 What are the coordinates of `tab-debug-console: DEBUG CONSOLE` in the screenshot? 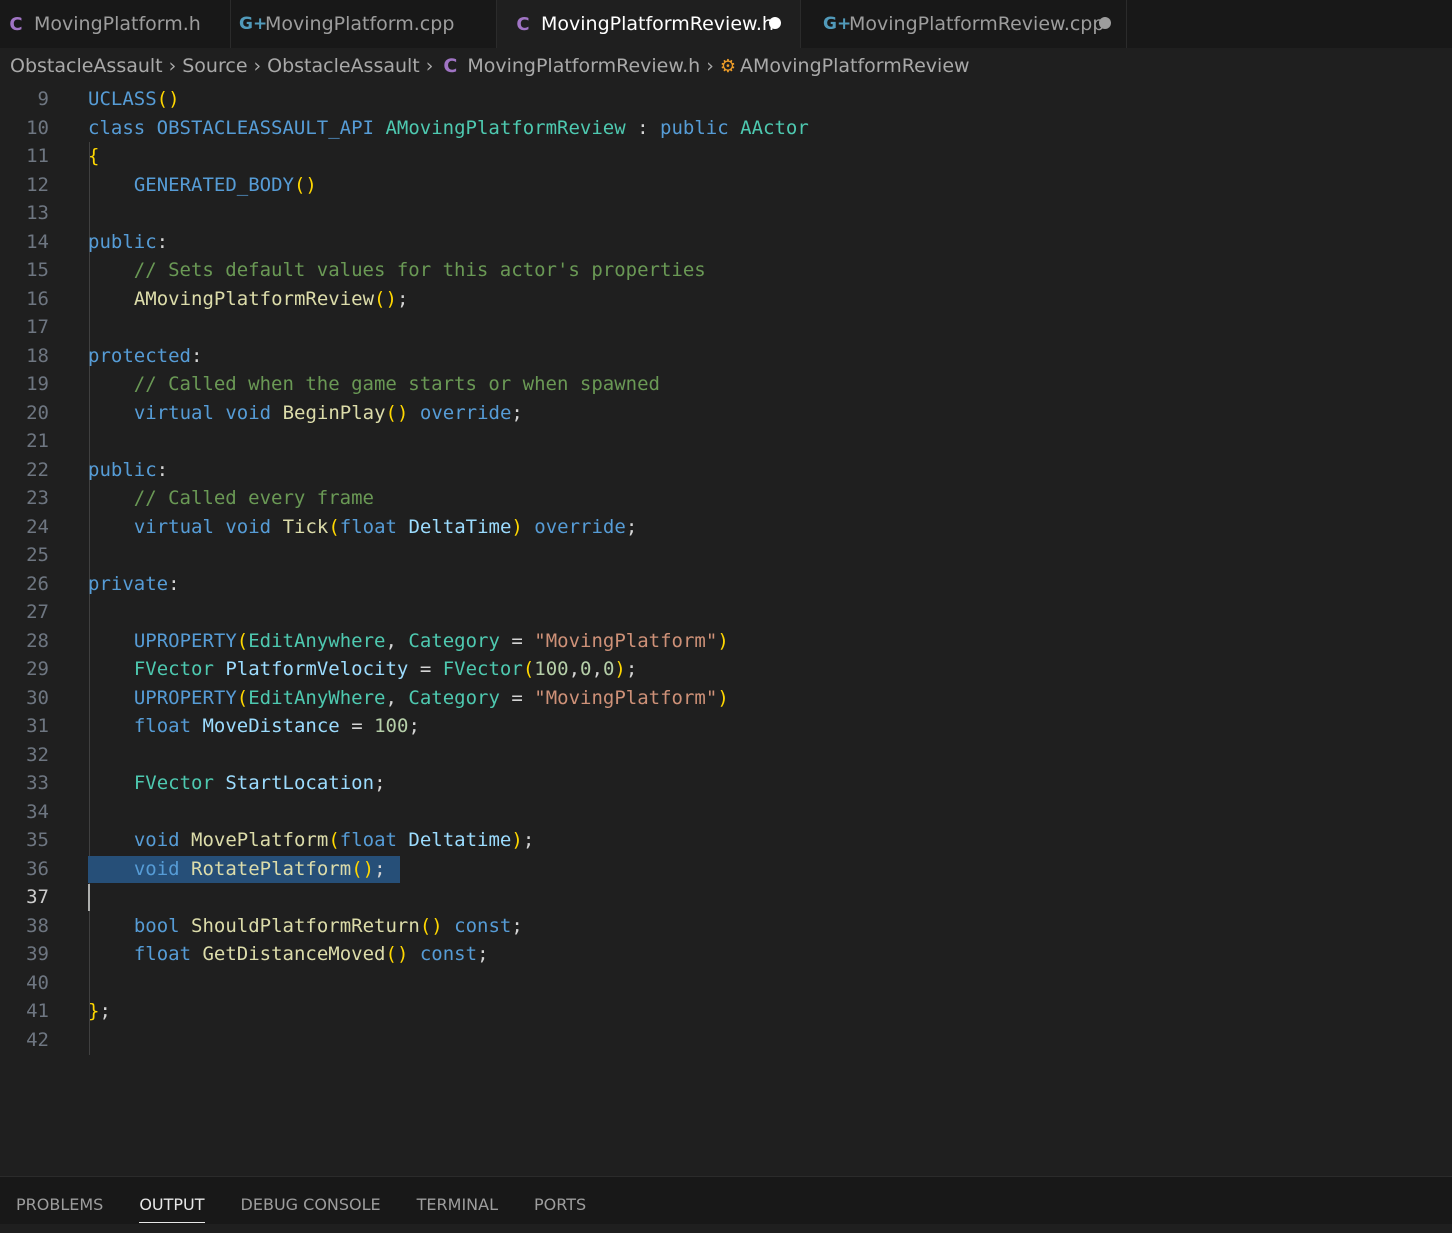 It's located at (311, 1201).